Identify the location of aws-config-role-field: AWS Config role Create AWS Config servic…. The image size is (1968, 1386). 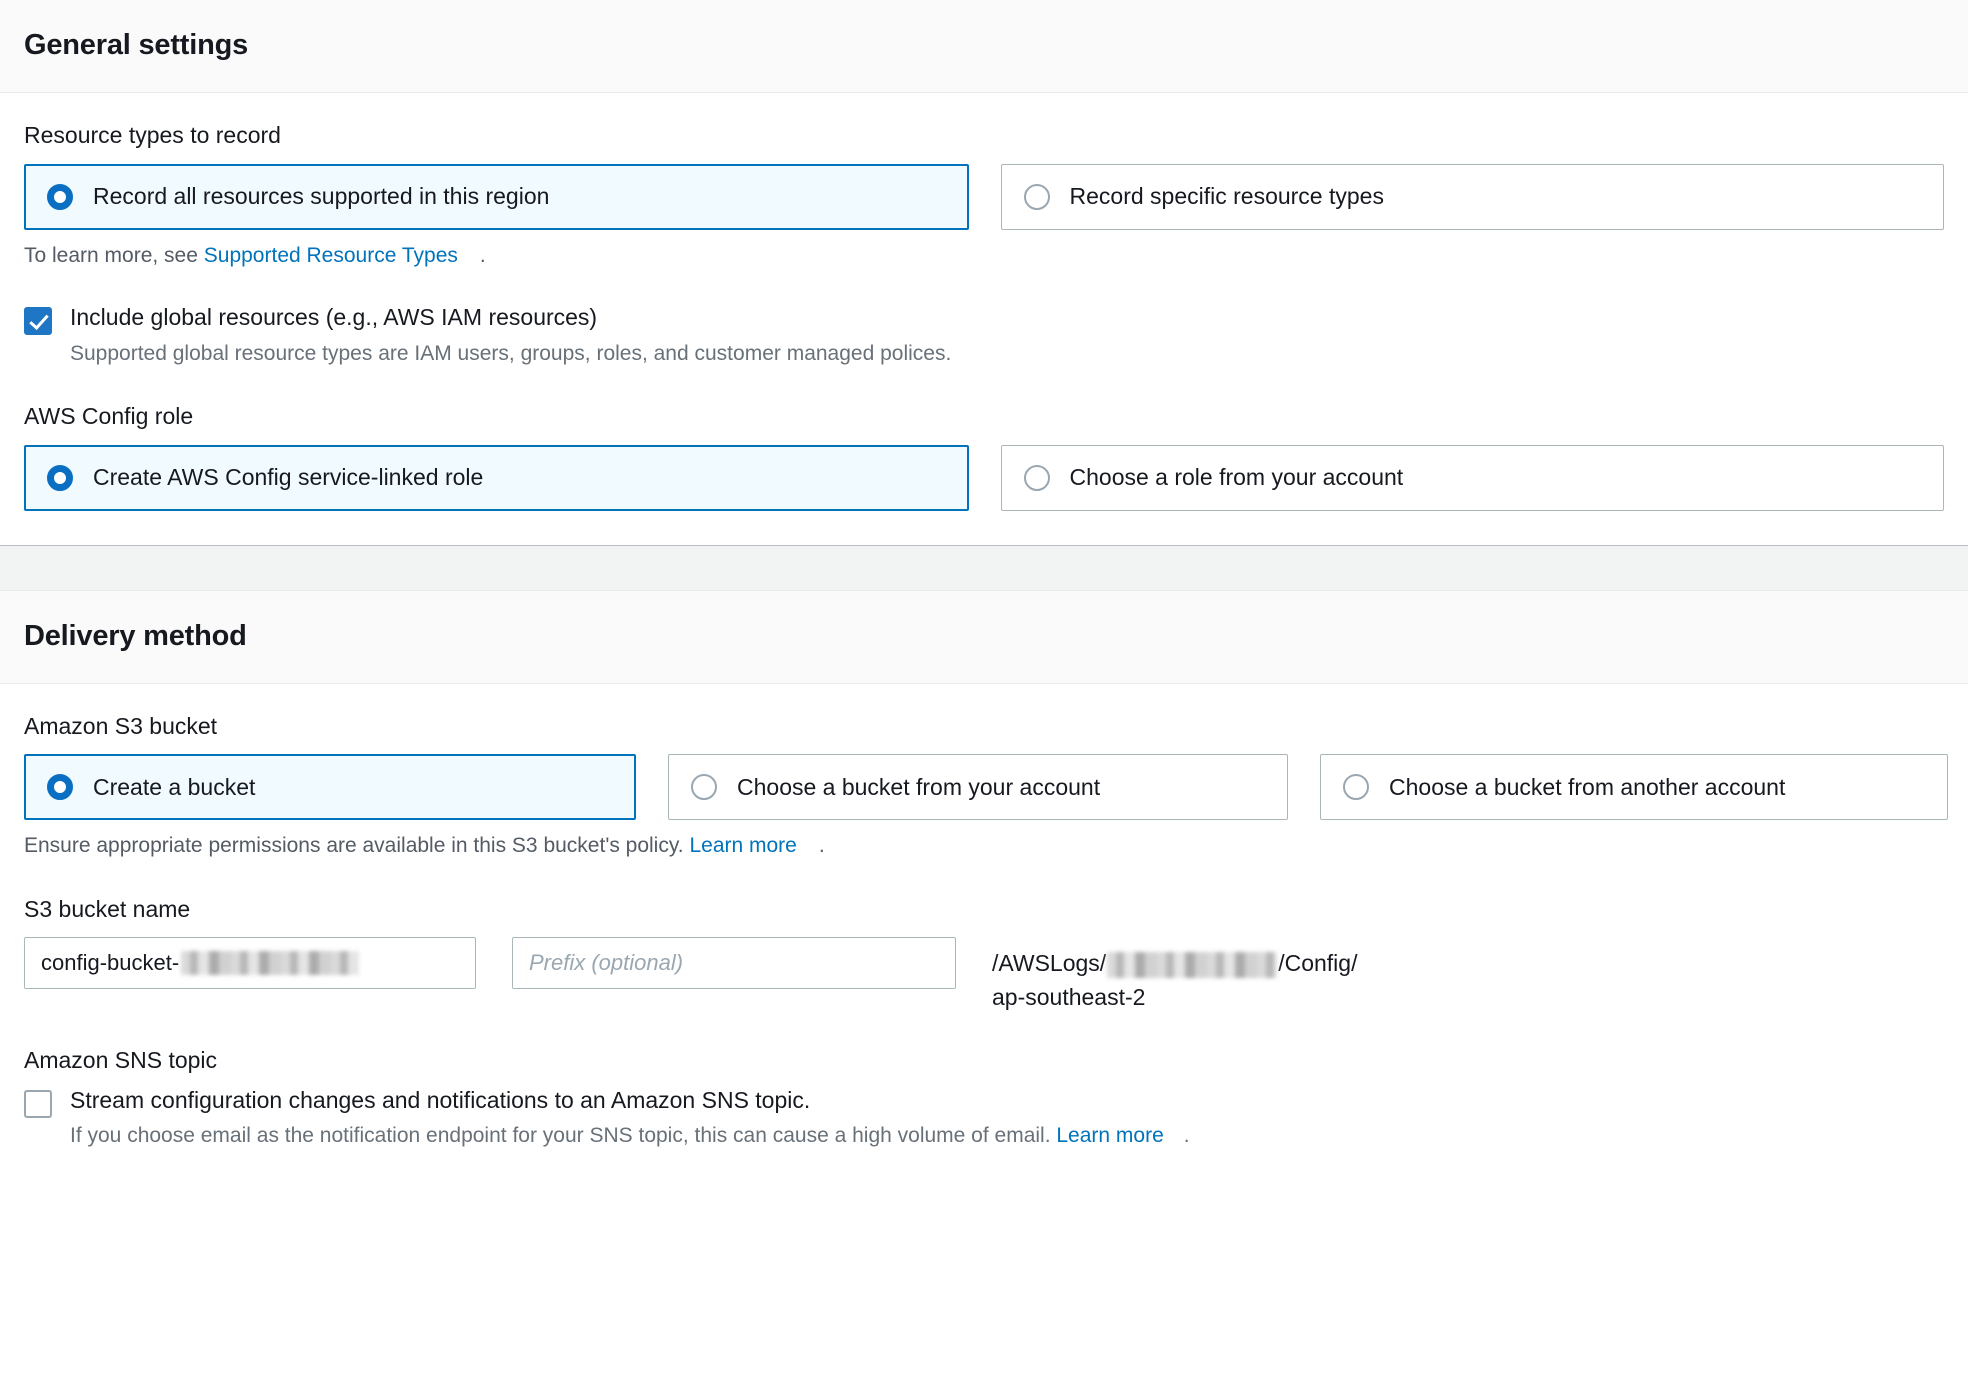
(984, 473).